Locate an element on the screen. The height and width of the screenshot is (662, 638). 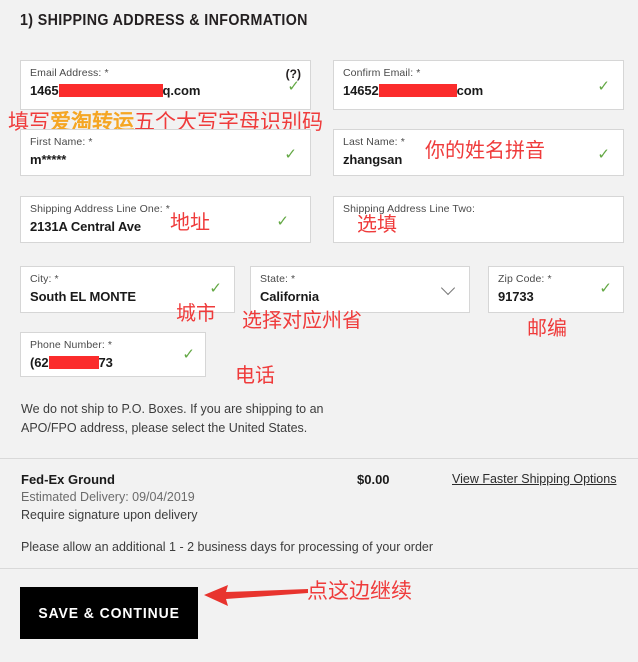
email-suffix: q.com is located at coordinates (181, 90).